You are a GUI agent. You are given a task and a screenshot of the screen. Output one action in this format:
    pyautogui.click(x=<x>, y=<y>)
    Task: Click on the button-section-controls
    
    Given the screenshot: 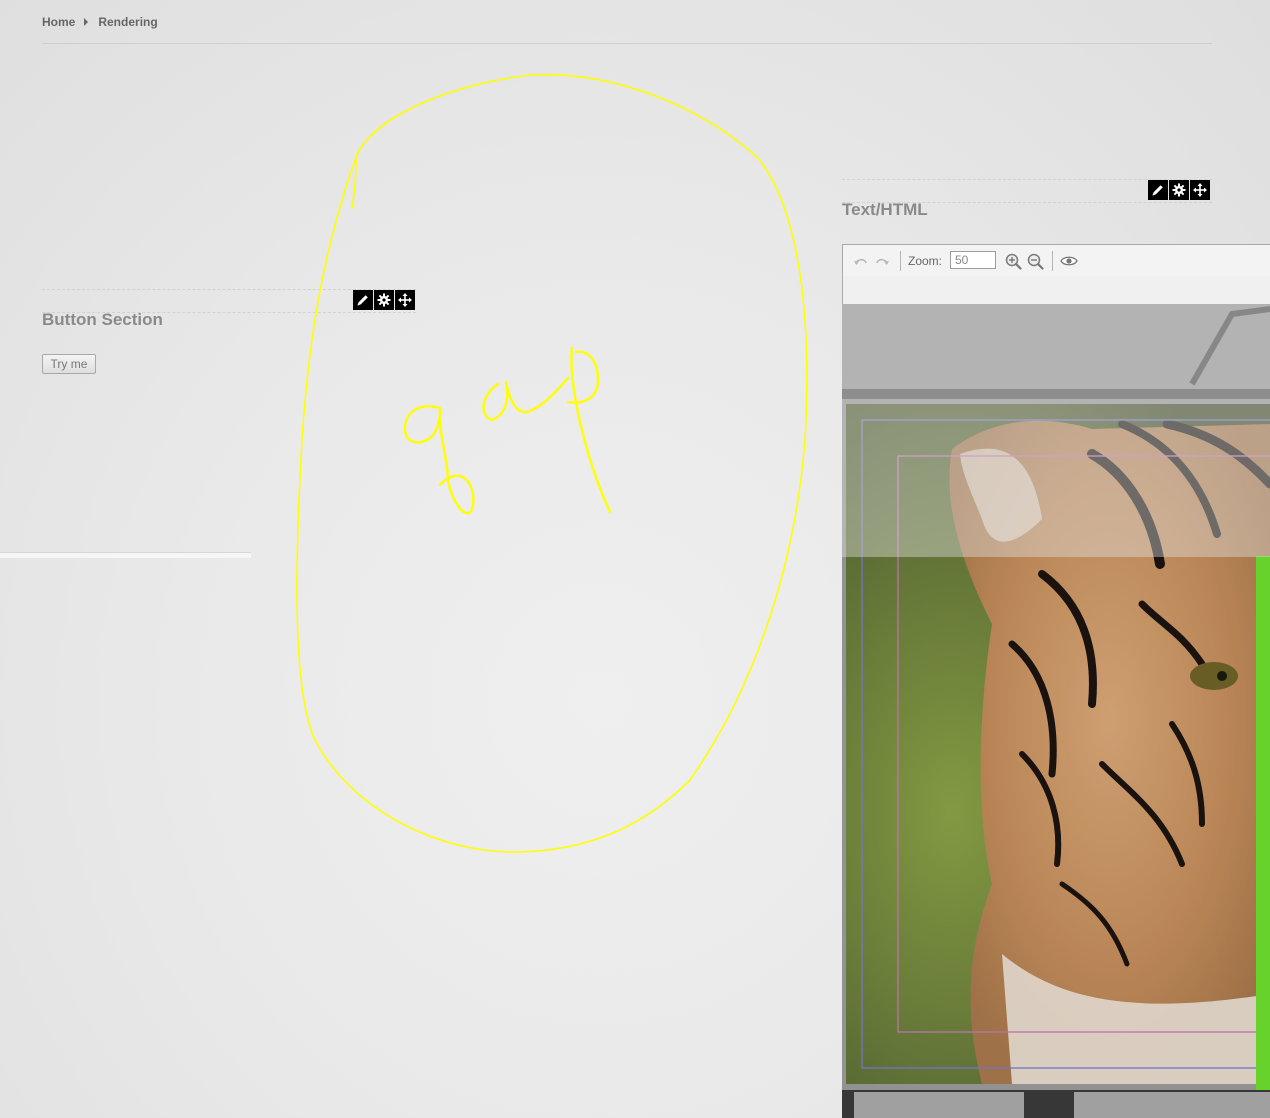 What is the action you would take?
    pyautogui.click(x=384, y=300)
    